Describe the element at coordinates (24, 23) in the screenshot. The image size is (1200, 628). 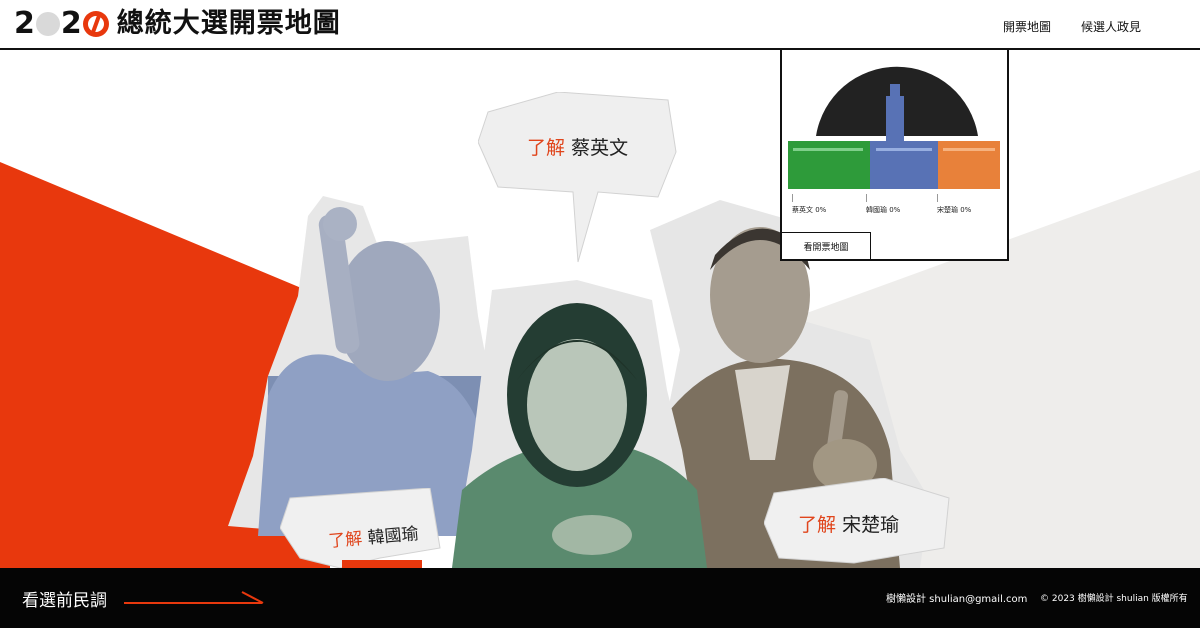
I see `logo-digit-2: 2` at that location.